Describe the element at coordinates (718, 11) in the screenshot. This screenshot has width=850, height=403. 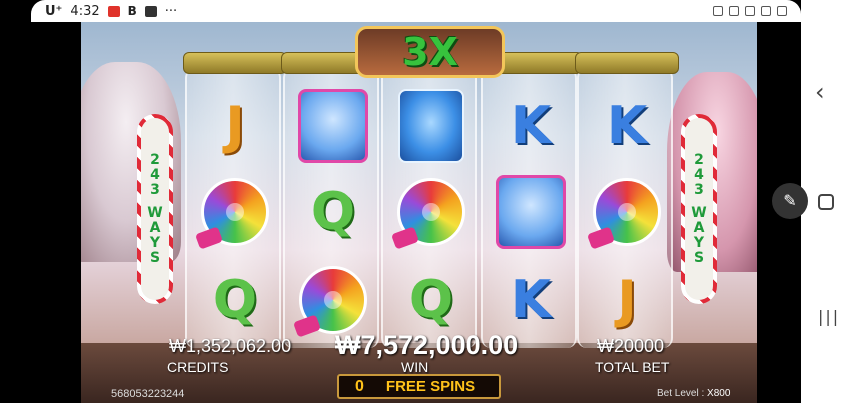
I see `alarm-icon` at that location.